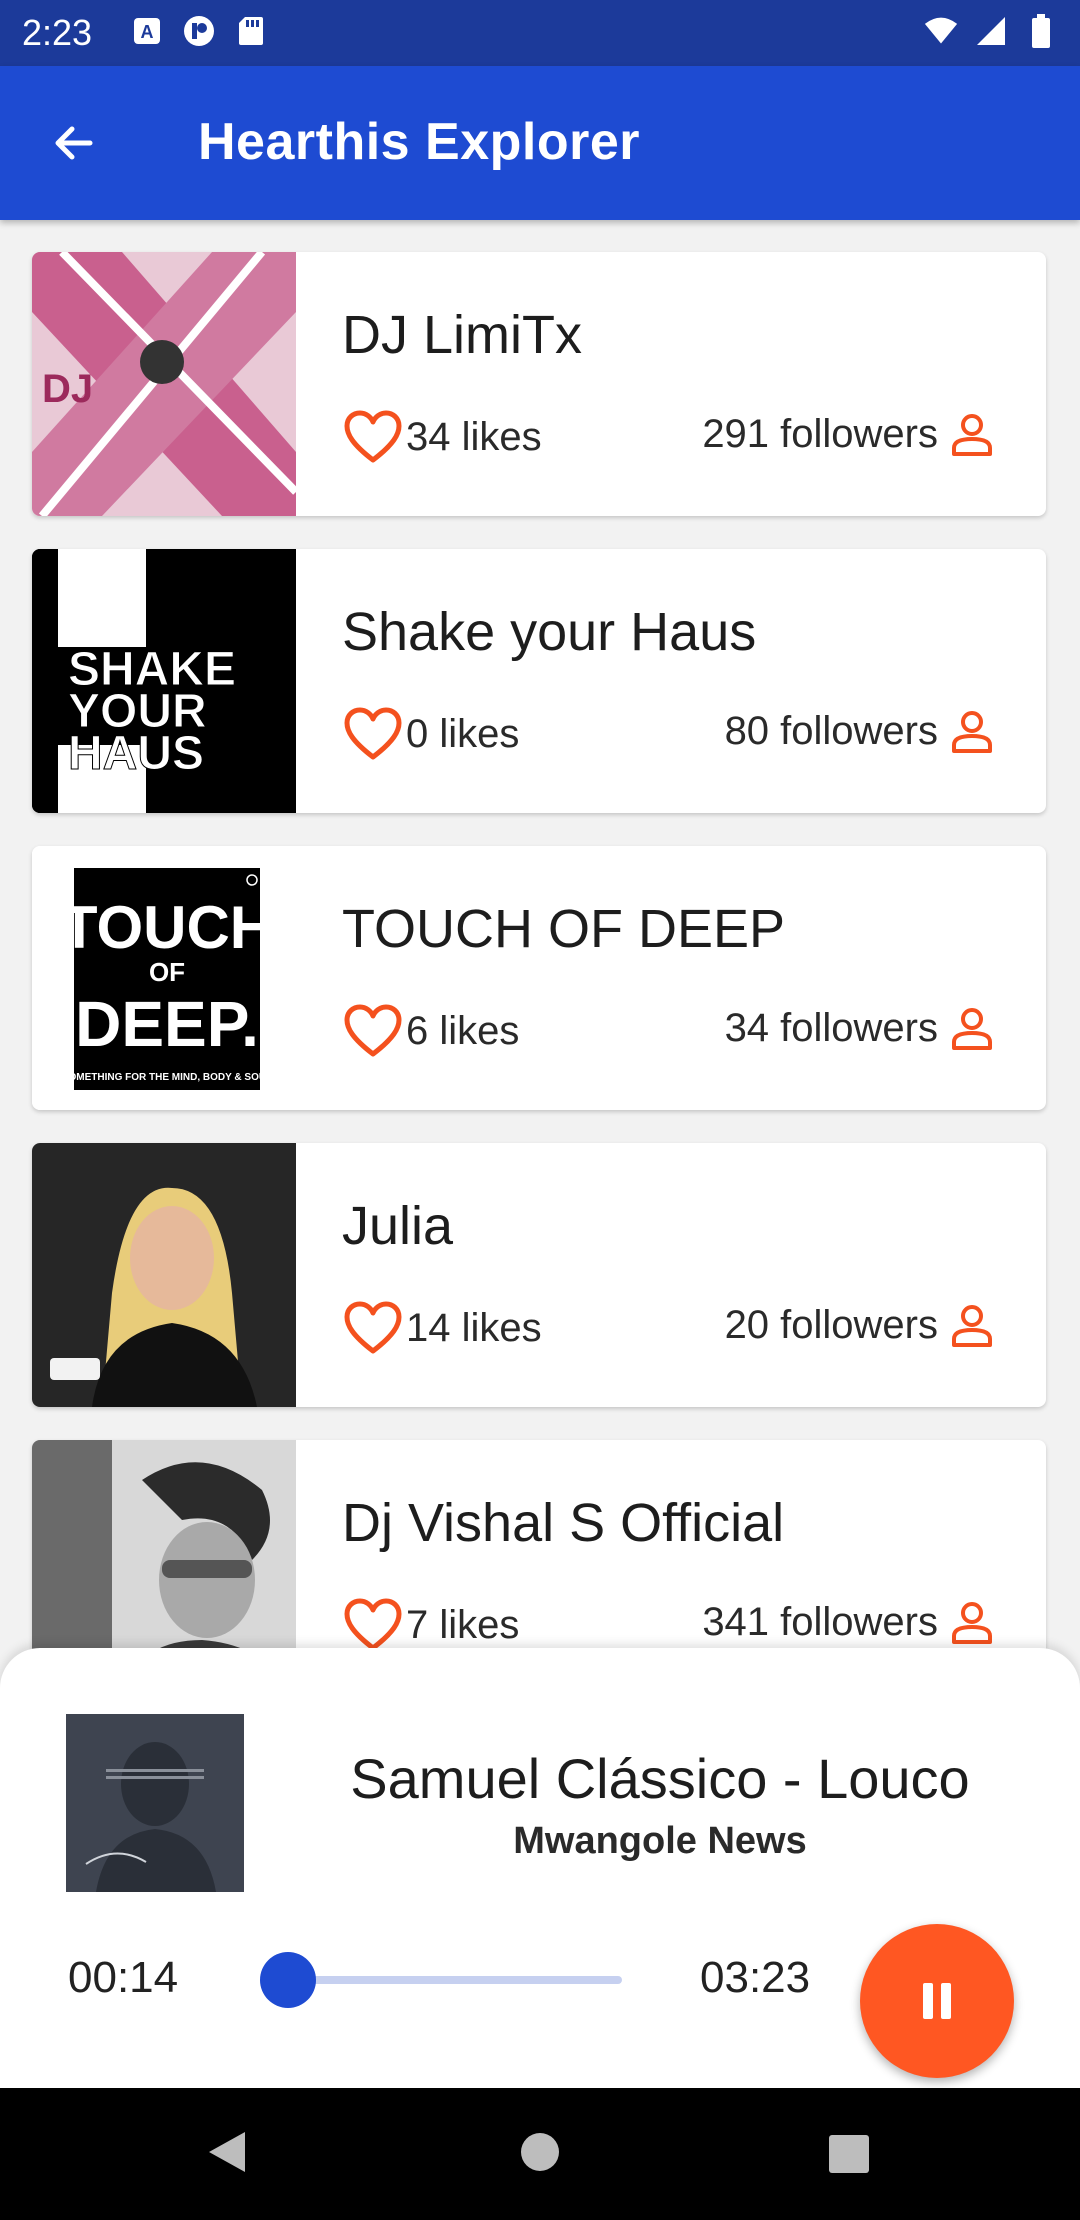 This screenshot has width=1080, height=2220. I want to click on followers-count: 291 followers, so click(820, 433).